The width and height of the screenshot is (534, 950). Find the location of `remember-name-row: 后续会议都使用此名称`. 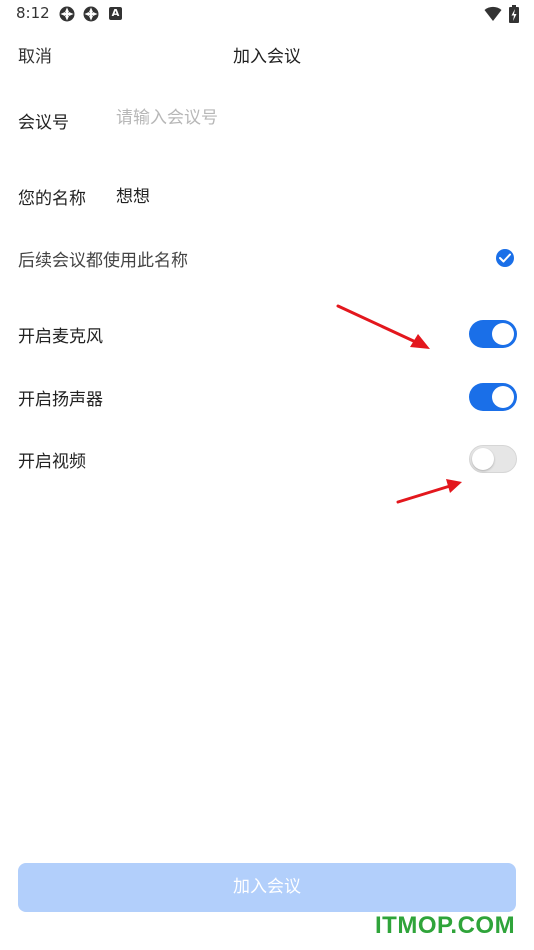

remember-name-row: 后续会议都使用此名称 is located at coordinates (267, 258).